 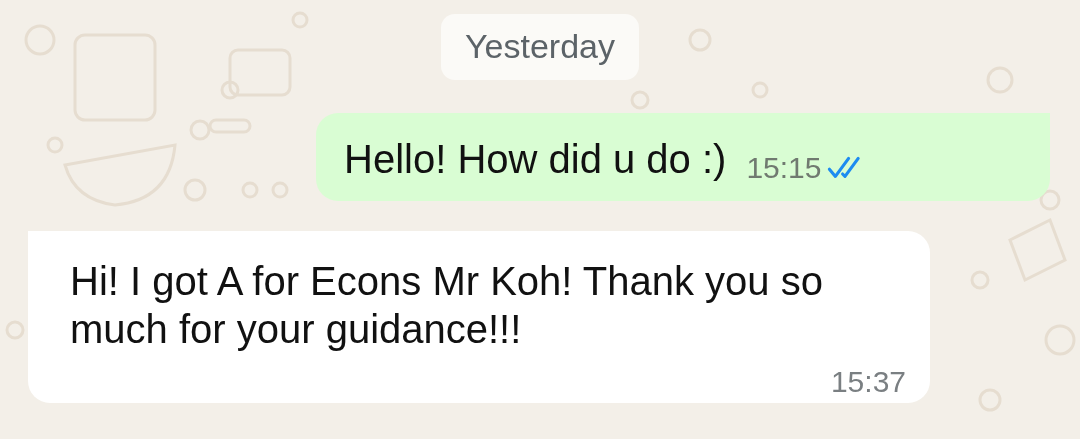 I want to click on date-chip: Yesterday, so click(x=540, y=47).